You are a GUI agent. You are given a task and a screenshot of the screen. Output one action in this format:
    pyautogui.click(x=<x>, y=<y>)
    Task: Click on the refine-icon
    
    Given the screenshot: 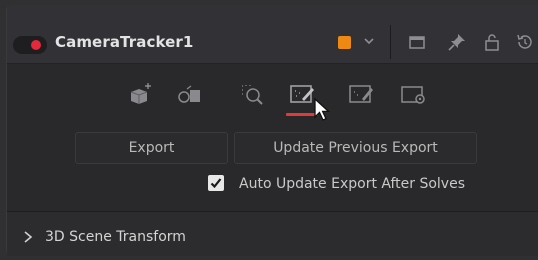 What is the action you would take?
    pyautogui.click(x=252, y=95)
    